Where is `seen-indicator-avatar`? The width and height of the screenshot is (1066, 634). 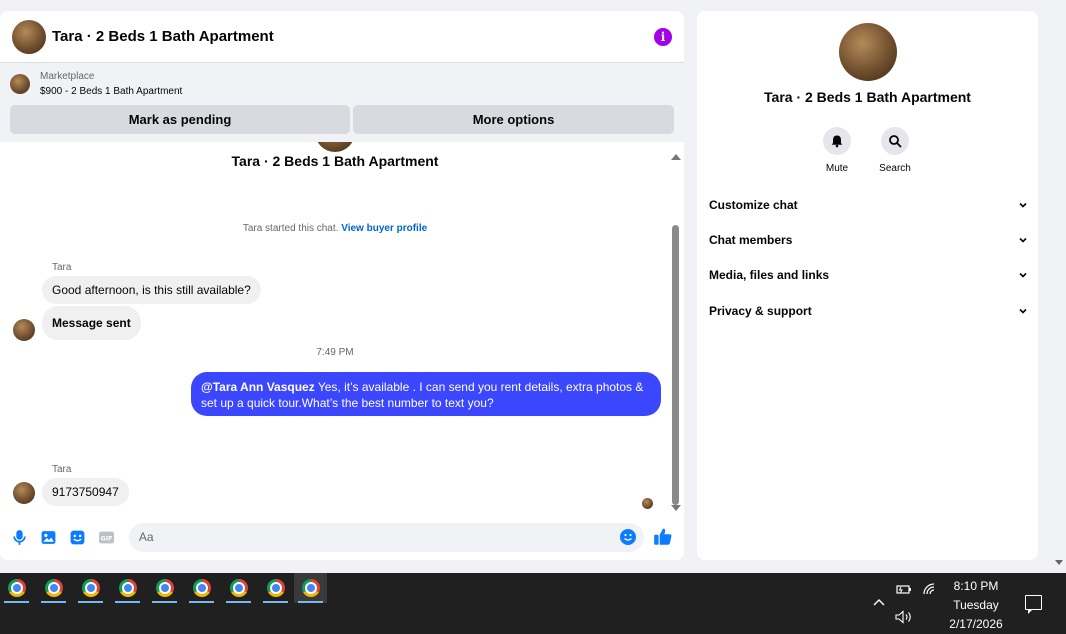
seen-indicator-avatar is located at coordinates (647, 503).